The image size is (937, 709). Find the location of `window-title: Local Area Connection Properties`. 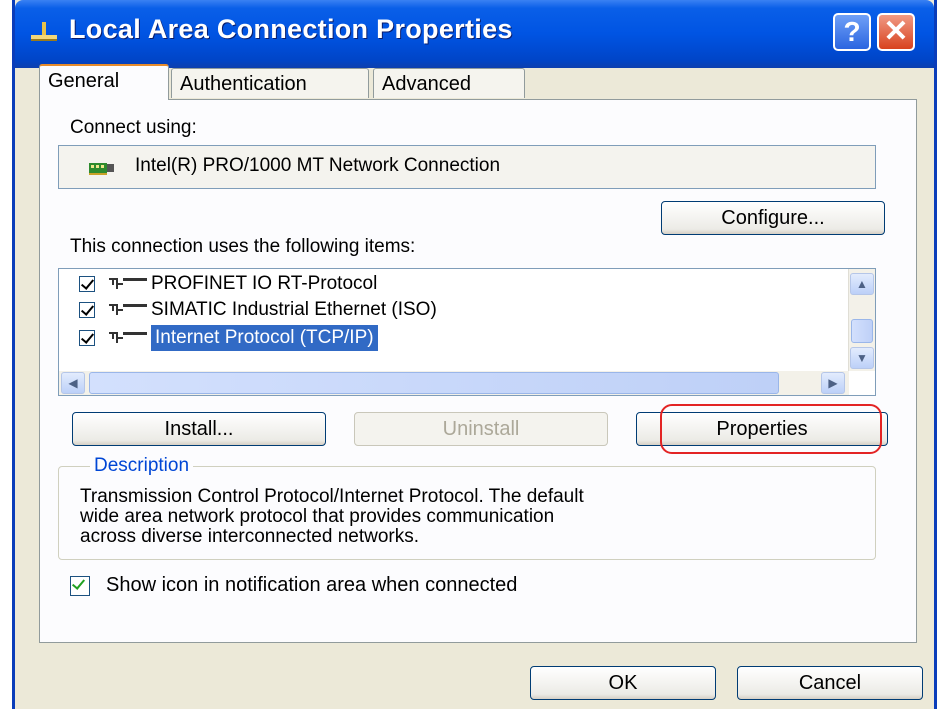

window-title: Local Area Connection Properties is located at coordinates (291, 29).